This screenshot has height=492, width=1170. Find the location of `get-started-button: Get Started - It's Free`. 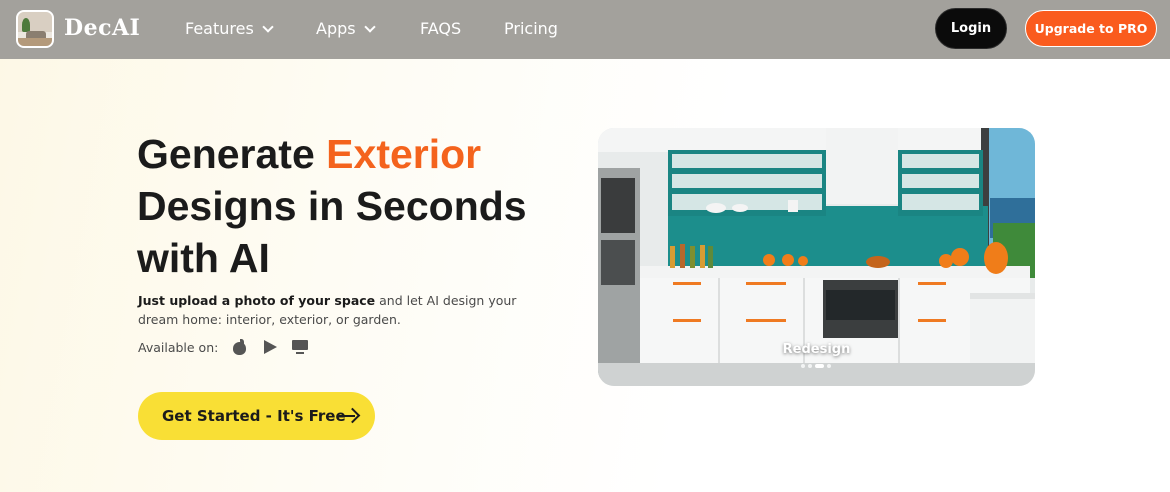

get-started-button: Get Started - It's Free is located at coordinates (256, 416).